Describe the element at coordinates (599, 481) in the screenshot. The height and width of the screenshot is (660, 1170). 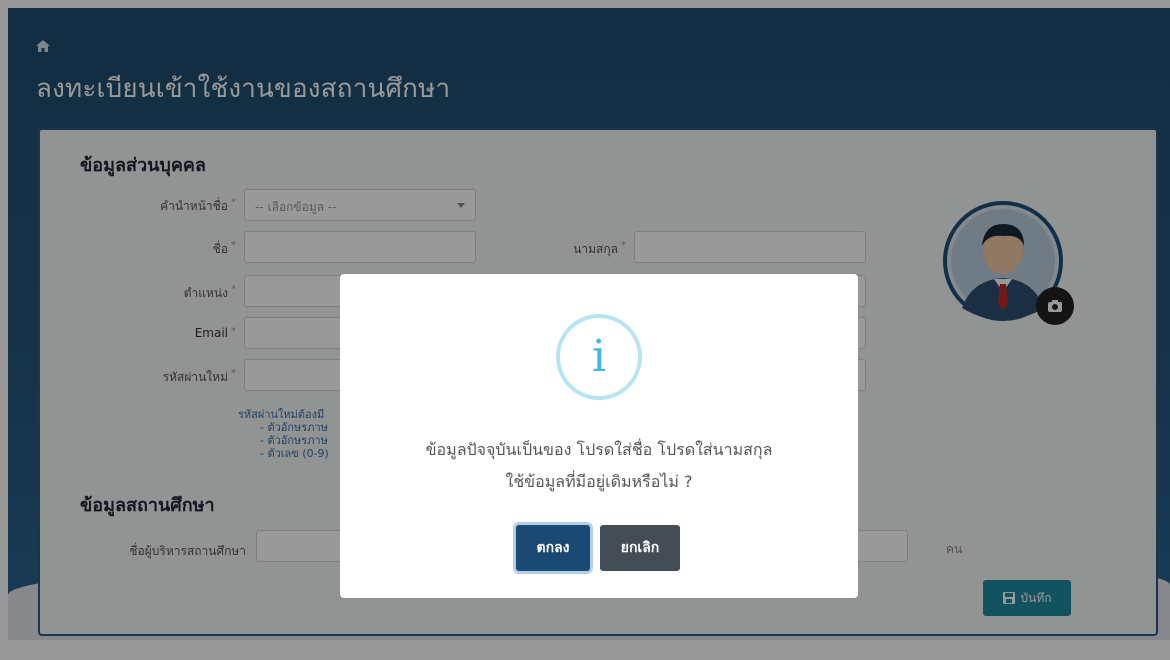
I see `dialog-message-line2: ใช้ข้อมูลที่มีอยู่เดิมหรือไม่ ?` at that location.